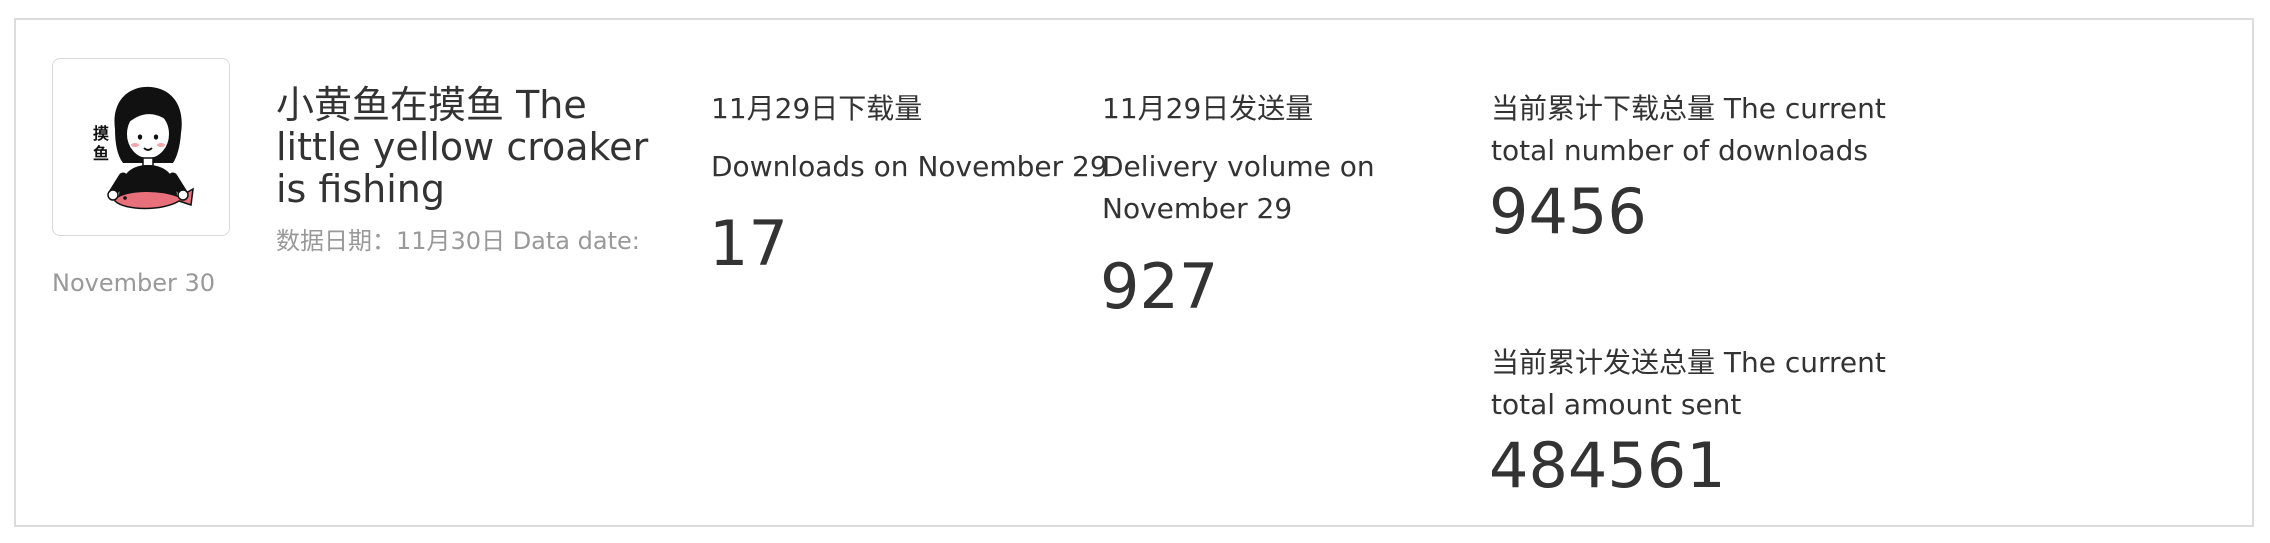 The height and width of the screenshot is (543, 2270). What do you see at coordinates (1688, 383) in the screenshot?
I see `total-sent-label: 当前累计发送总量 The current total amount sent` at bounding box center [1688, 383].